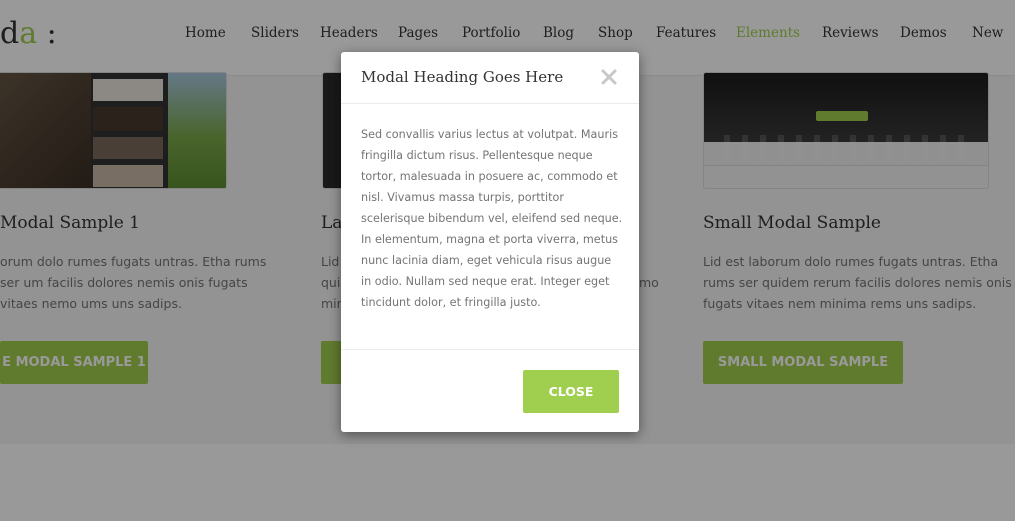  I want to click on modal-header: Modal Heading Goes Here, so click(490, 78).